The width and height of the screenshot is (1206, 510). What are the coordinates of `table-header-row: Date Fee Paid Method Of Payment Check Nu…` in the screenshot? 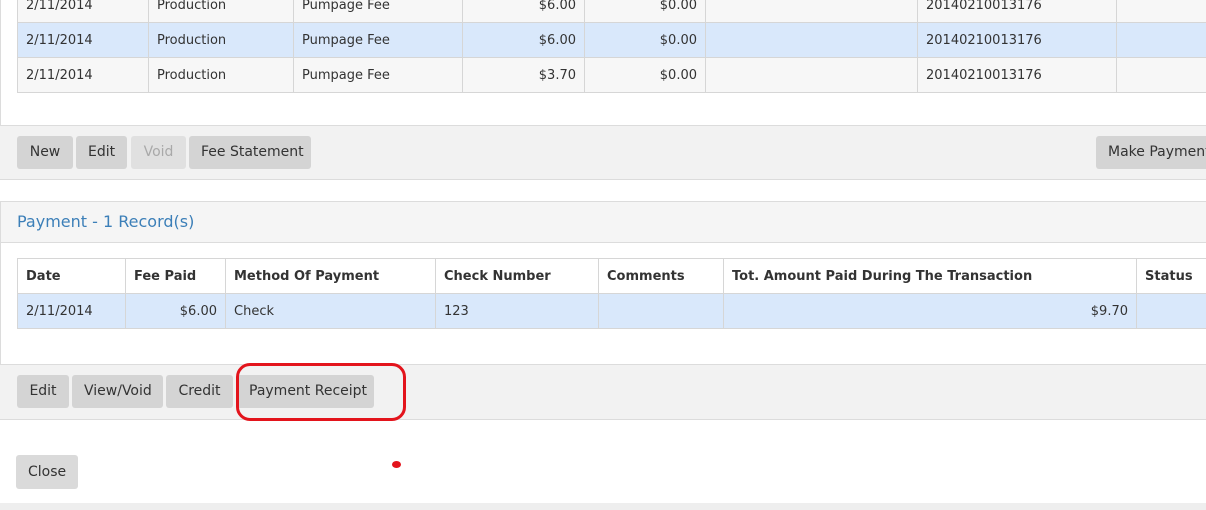 It's located at (611, 276).